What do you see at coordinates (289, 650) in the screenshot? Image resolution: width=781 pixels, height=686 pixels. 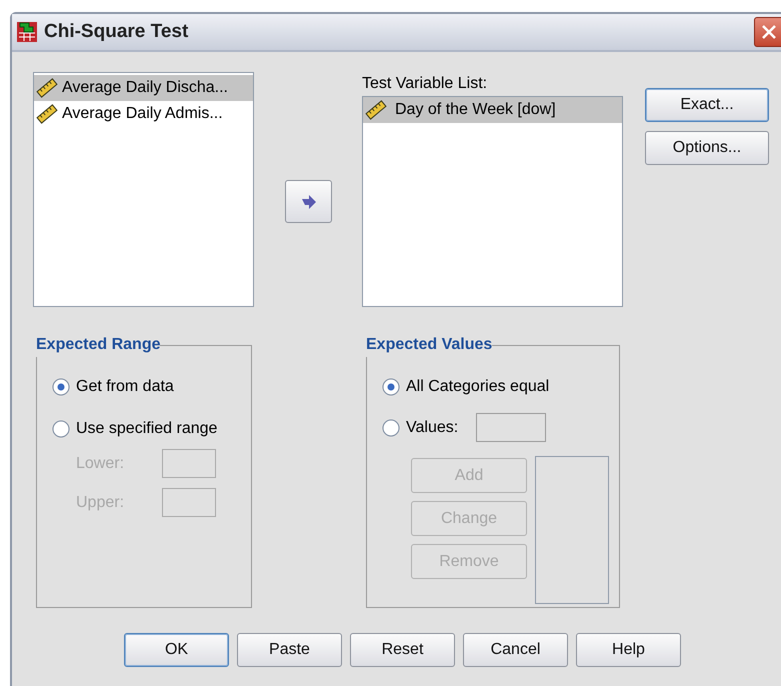 I see `dialog-button: Paste` at bounding box center [289, 650].